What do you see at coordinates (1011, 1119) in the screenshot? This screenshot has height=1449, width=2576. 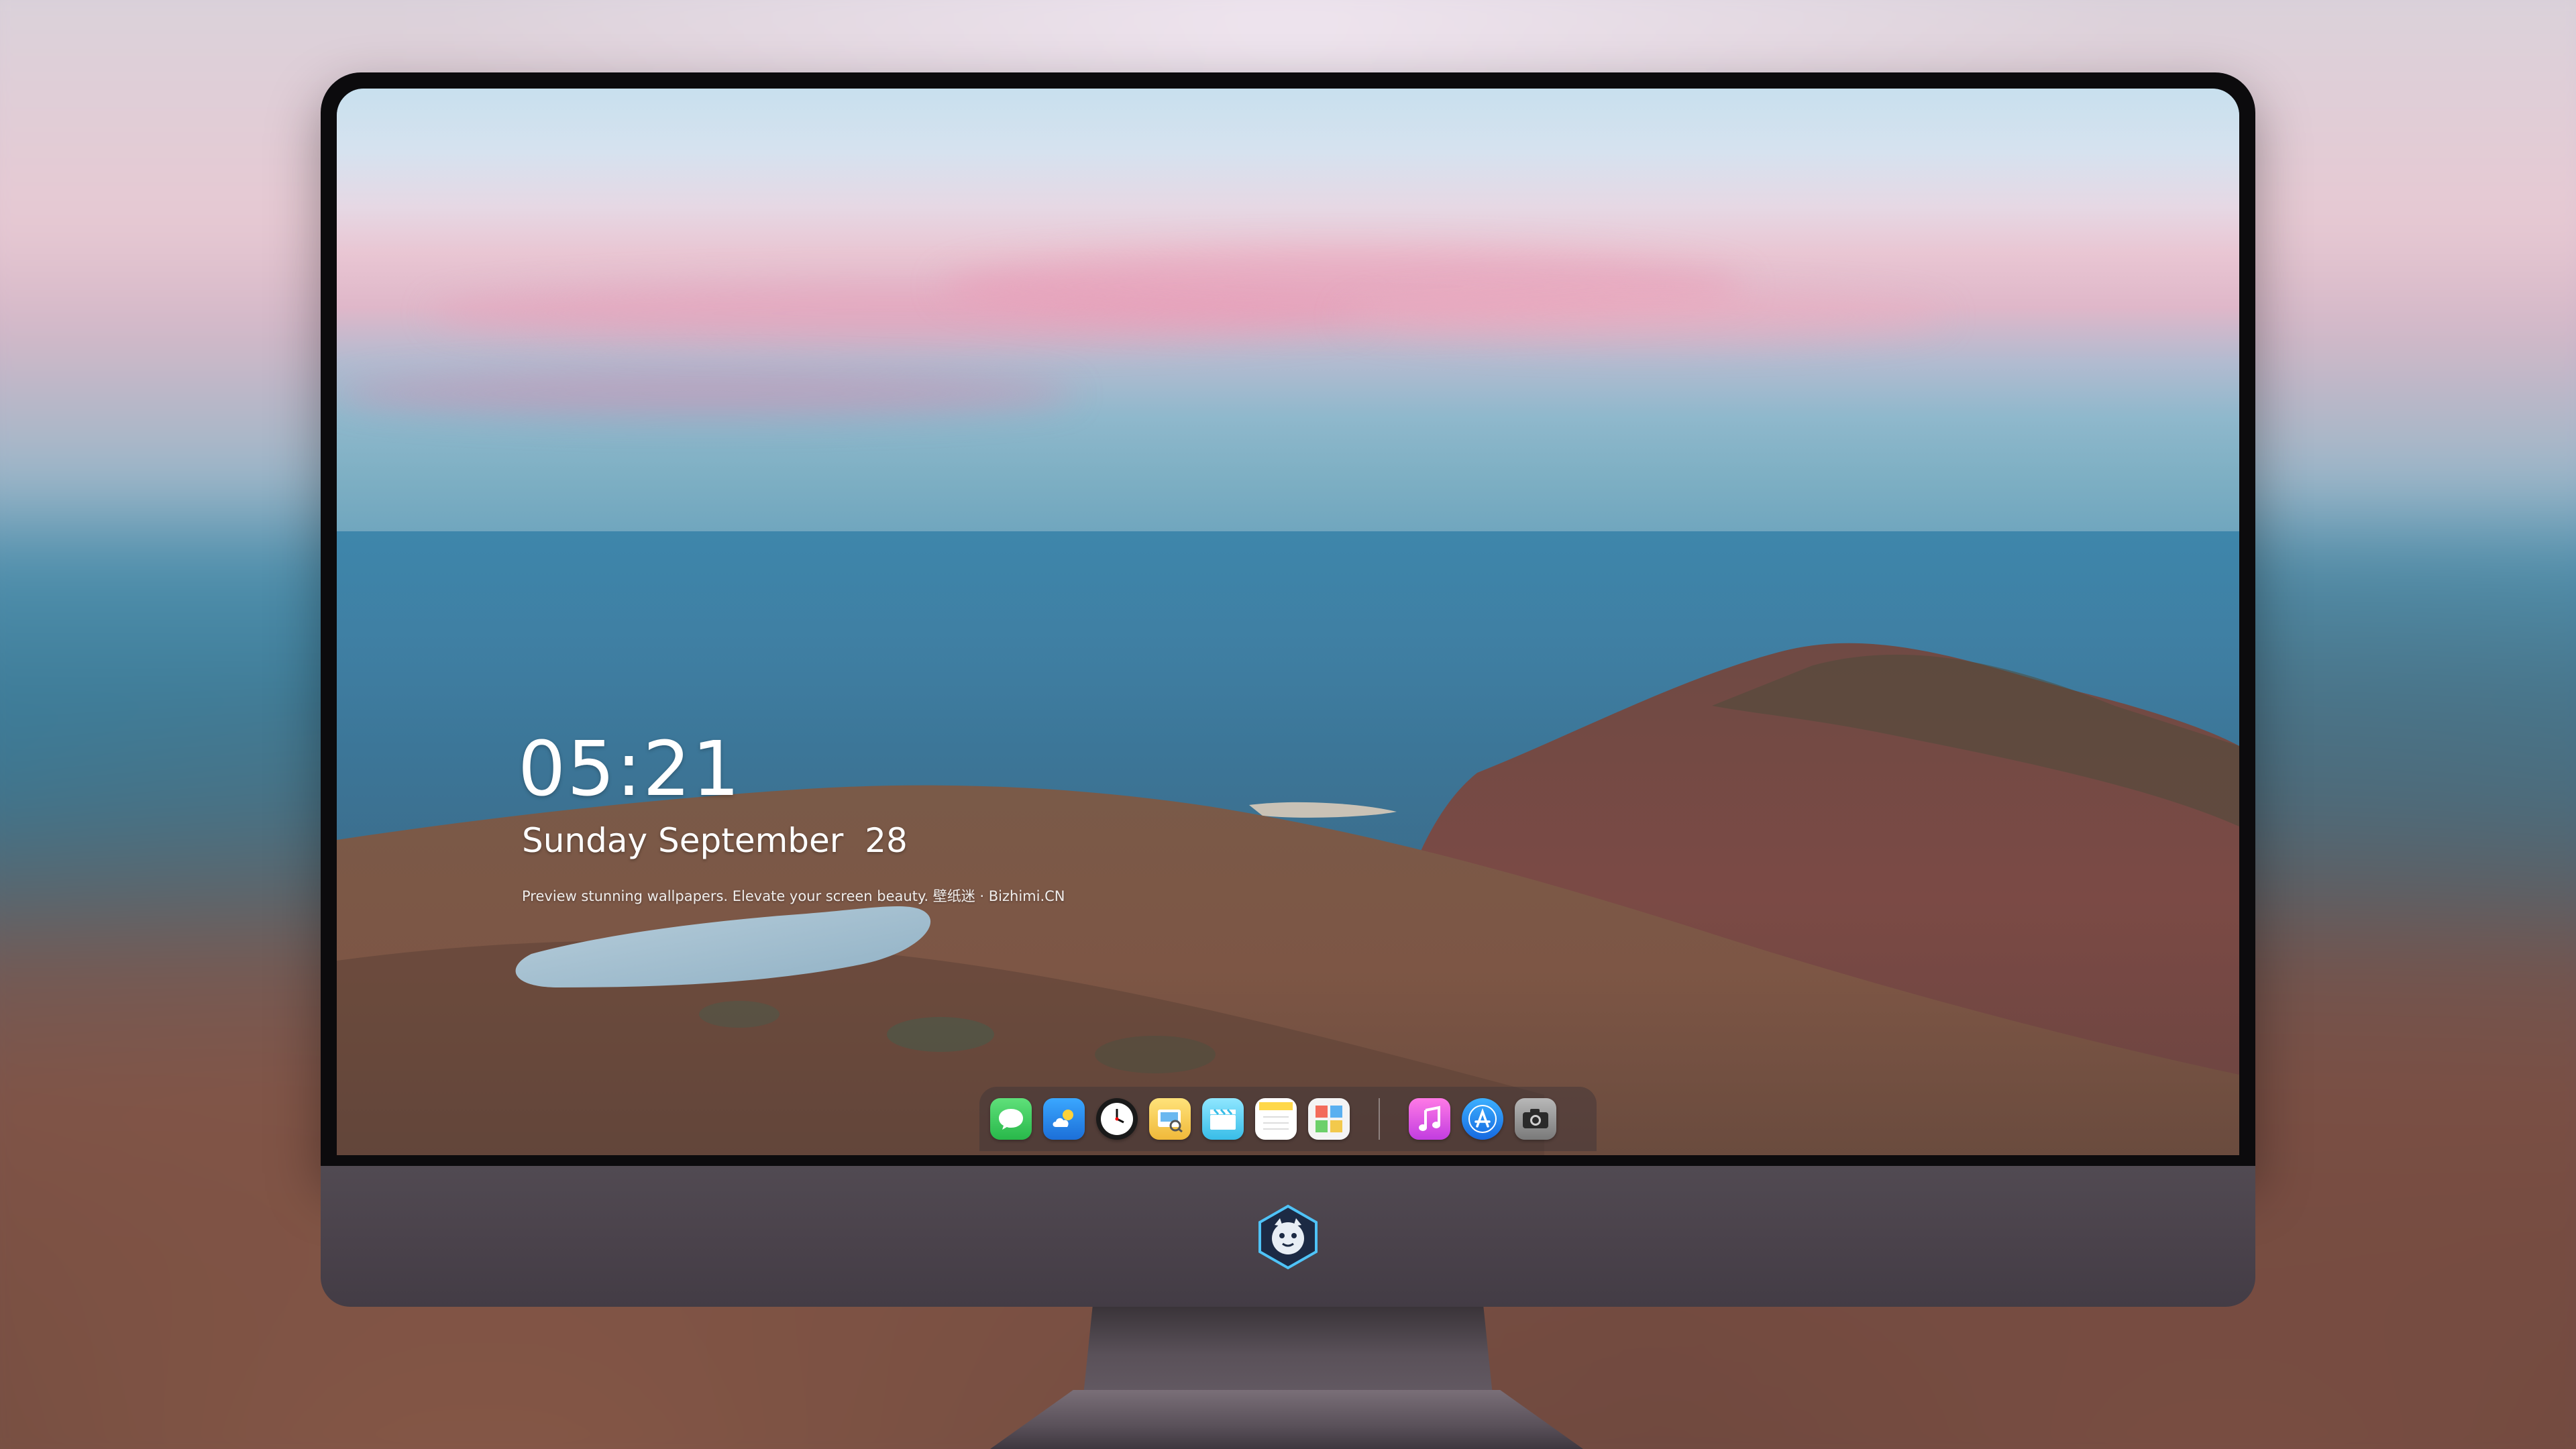 I see `messages-icon` at bounding box center [1011, 1119].